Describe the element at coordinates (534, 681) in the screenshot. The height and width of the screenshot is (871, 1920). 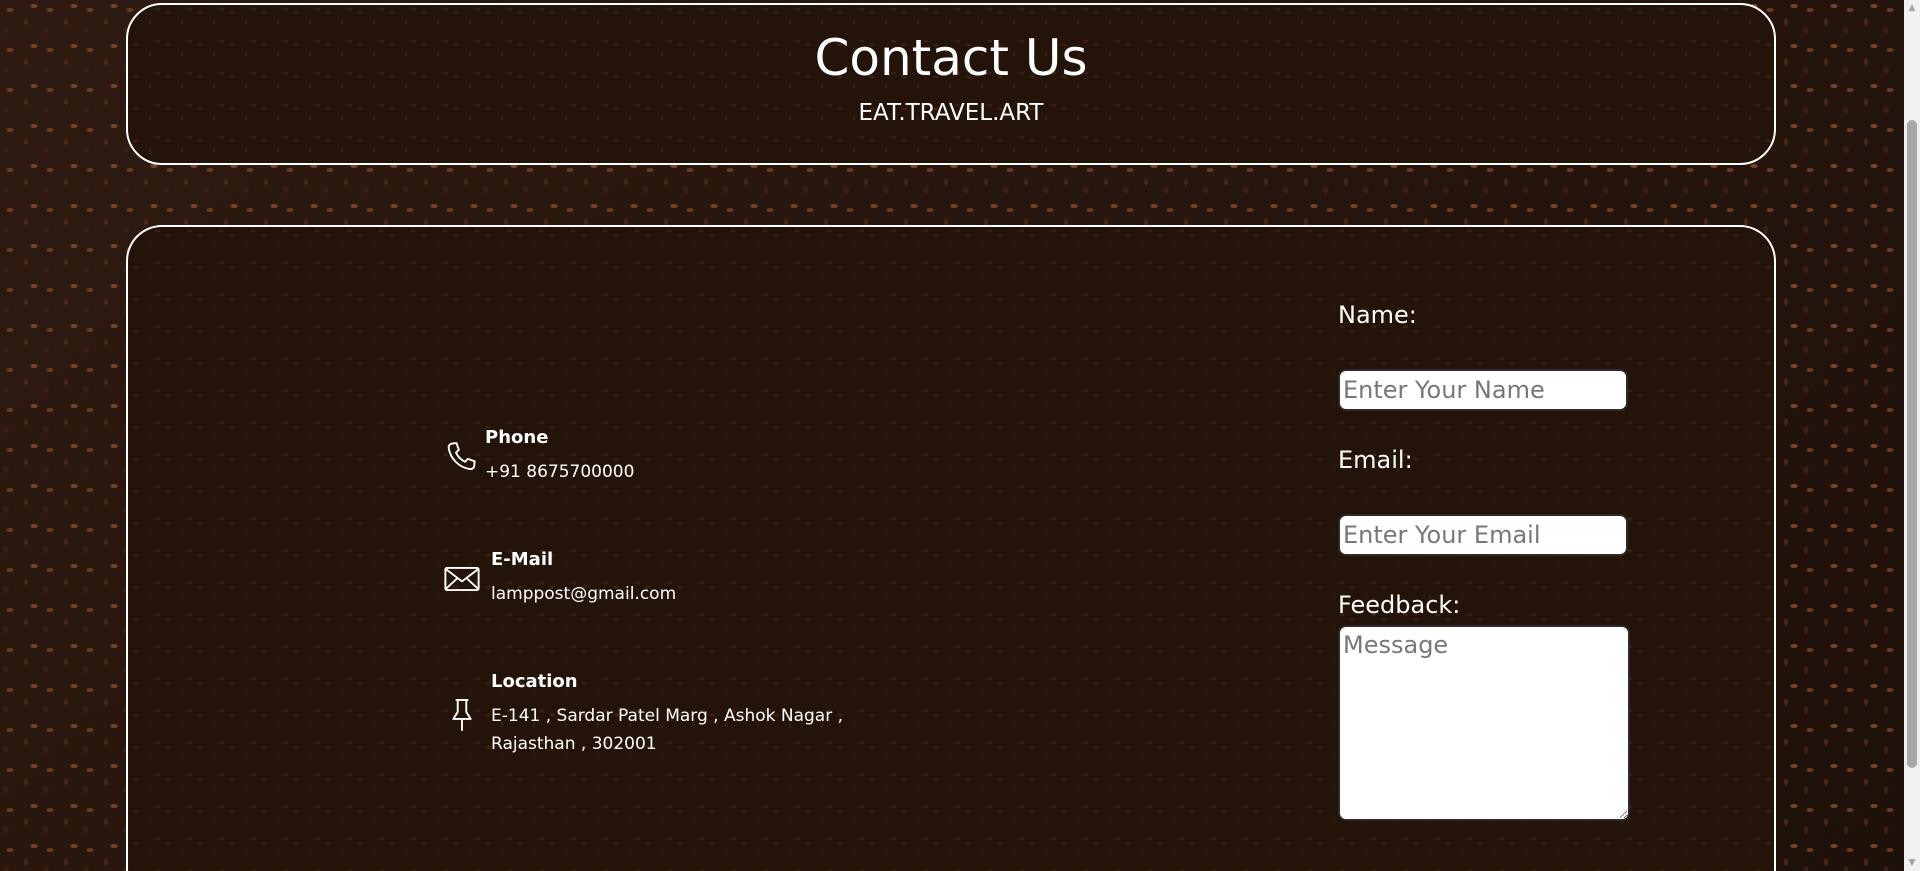
I see `location-title: Location` at that location.